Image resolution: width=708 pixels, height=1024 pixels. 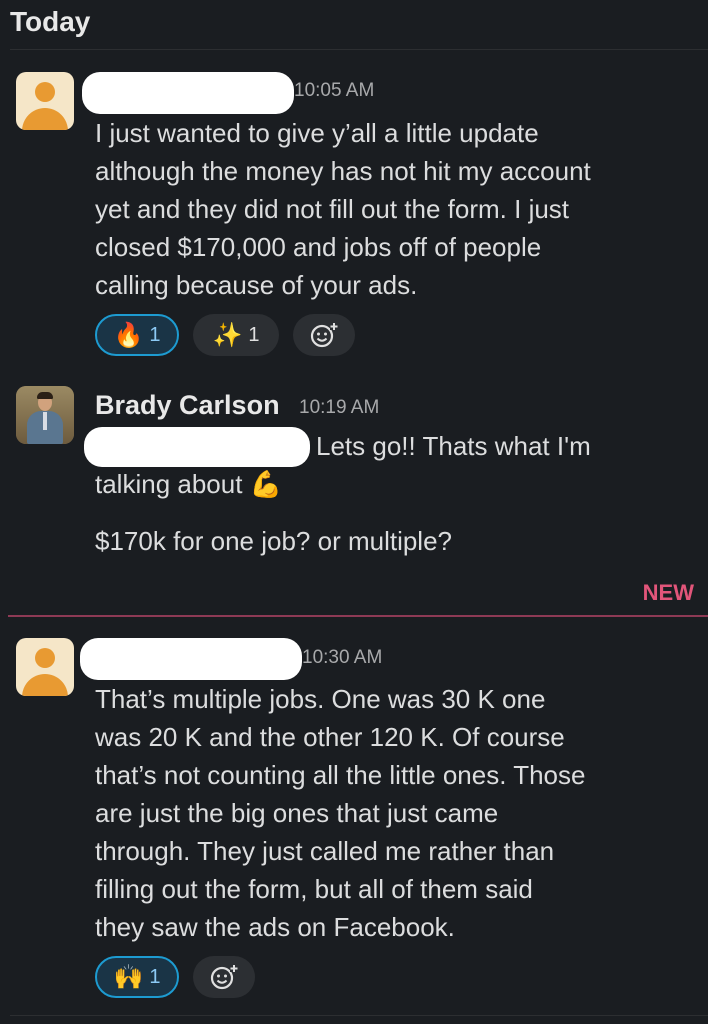 What do you see at coordinates (275, 927) in the screenshot?
I see `text-line: they saw the ads on Facebook.` at bounding box center [275, 927].